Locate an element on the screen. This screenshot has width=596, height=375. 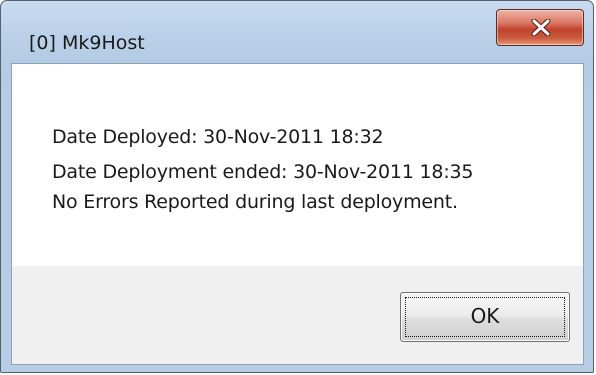
ok-button-label: OK is located at coordinates (485, 316).